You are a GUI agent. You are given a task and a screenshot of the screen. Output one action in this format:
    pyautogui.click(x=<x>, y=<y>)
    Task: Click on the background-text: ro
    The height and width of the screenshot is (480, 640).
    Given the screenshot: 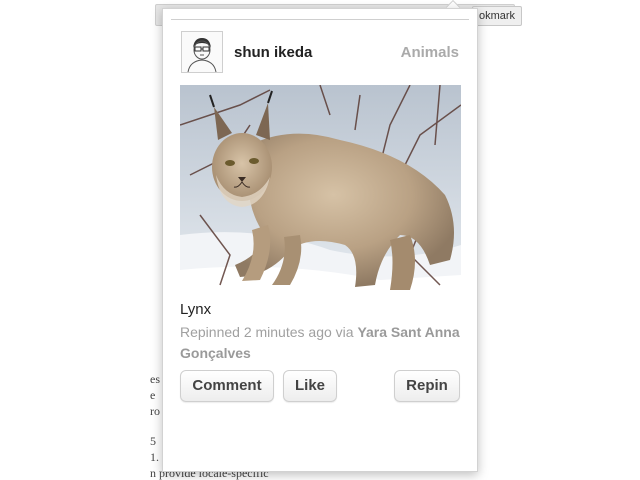 What is the action you would take?
    pyautogui.click(x=155, y=411)
    